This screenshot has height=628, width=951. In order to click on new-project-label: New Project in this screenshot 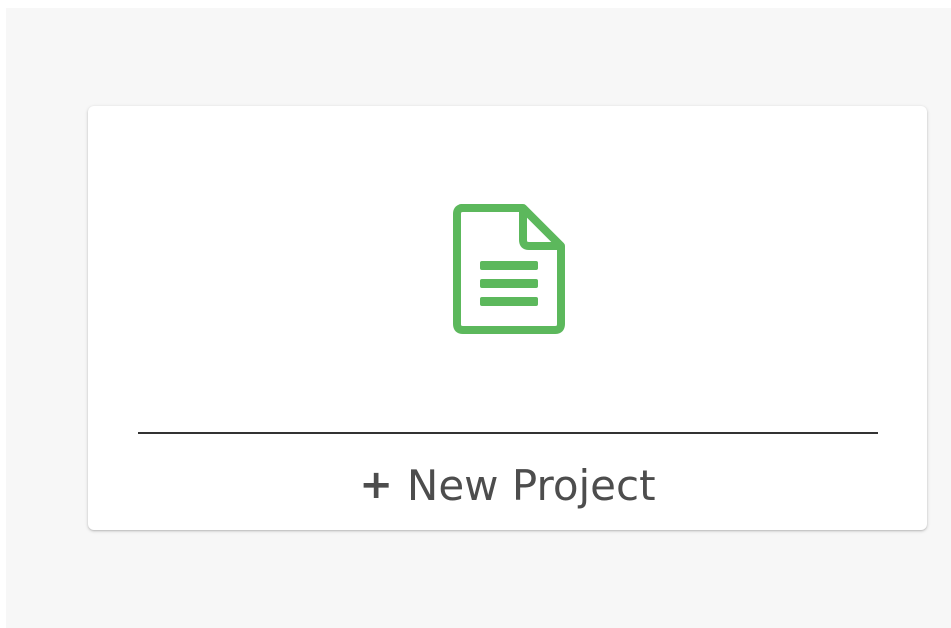, I will do `click(531, 485)`.